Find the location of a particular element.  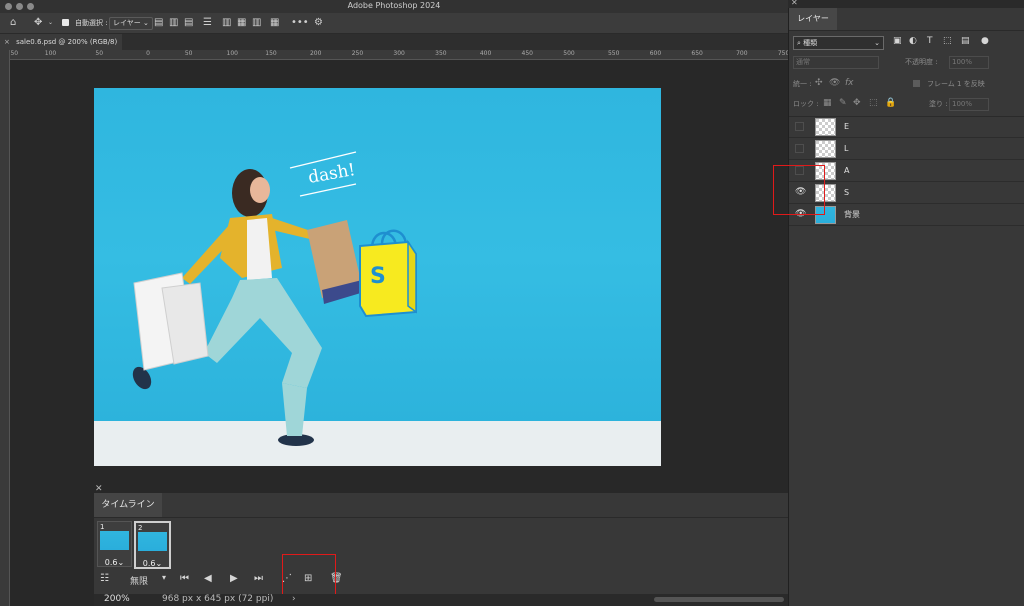

opacity-input: 100% is located at coordinates (969, 62).